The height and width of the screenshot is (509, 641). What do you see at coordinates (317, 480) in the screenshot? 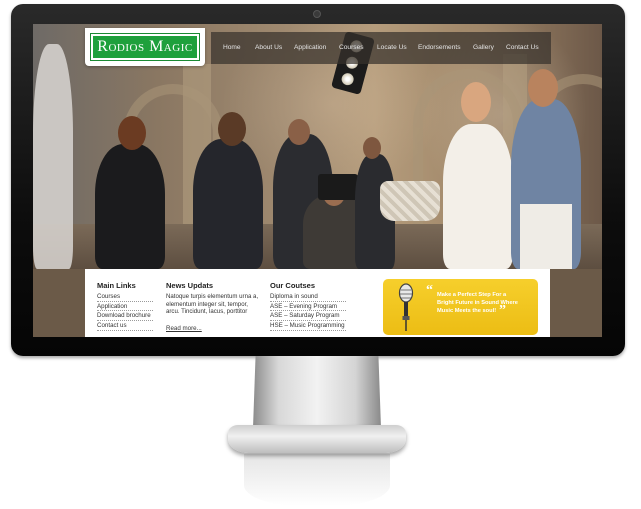
I see `stand-reflection` at bounding box center [317, 480].